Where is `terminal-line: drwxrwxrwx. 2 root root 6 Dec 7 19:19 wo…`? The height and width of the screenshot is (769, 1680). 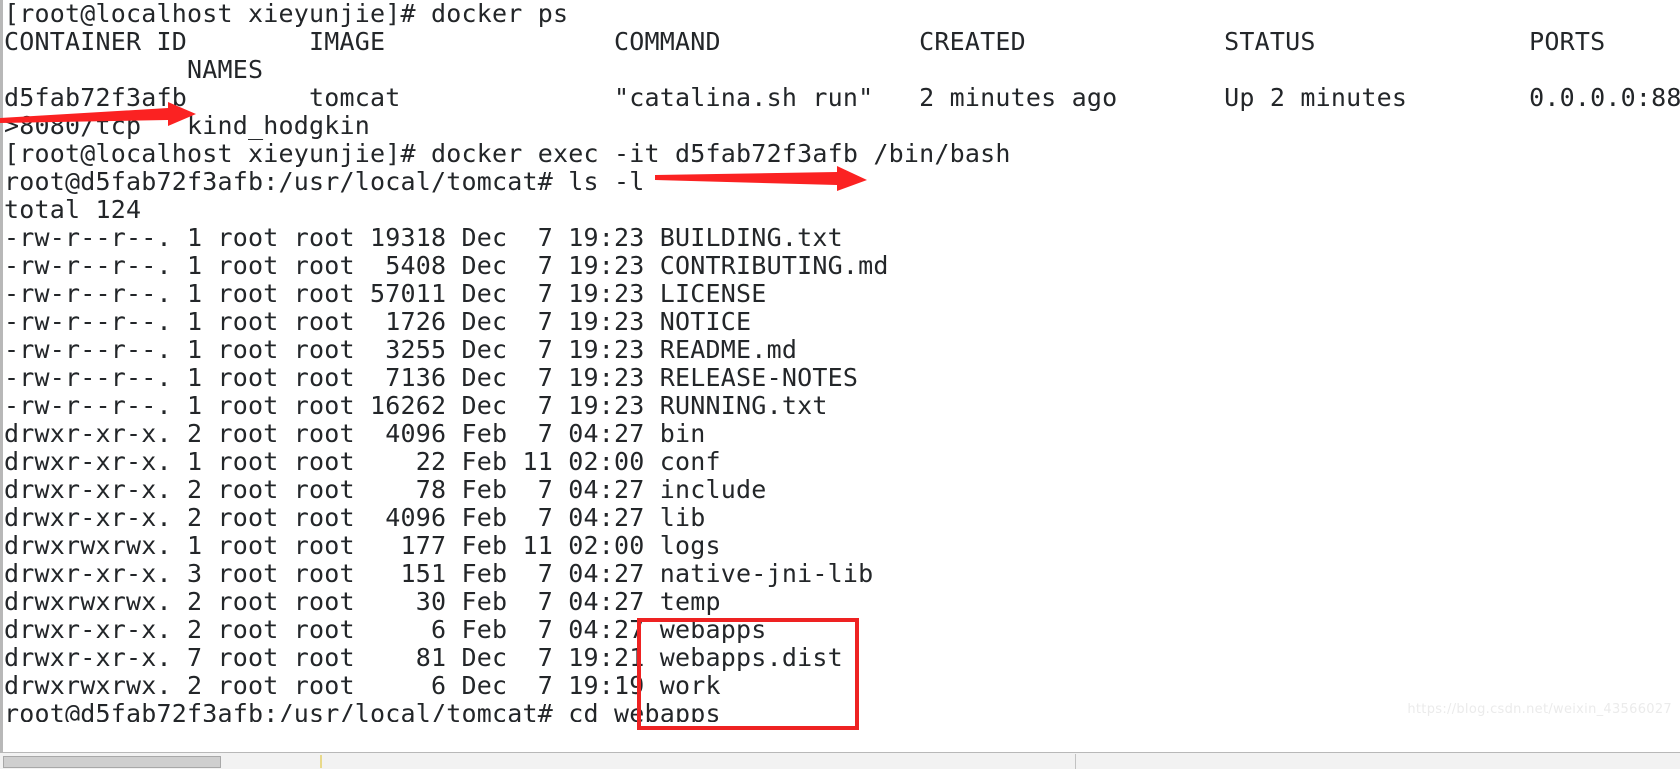 terminal-line: drwxrwxrwx. 2 root root 6 Dec 7 19:19 wo… is located at coordinates (362, 685).